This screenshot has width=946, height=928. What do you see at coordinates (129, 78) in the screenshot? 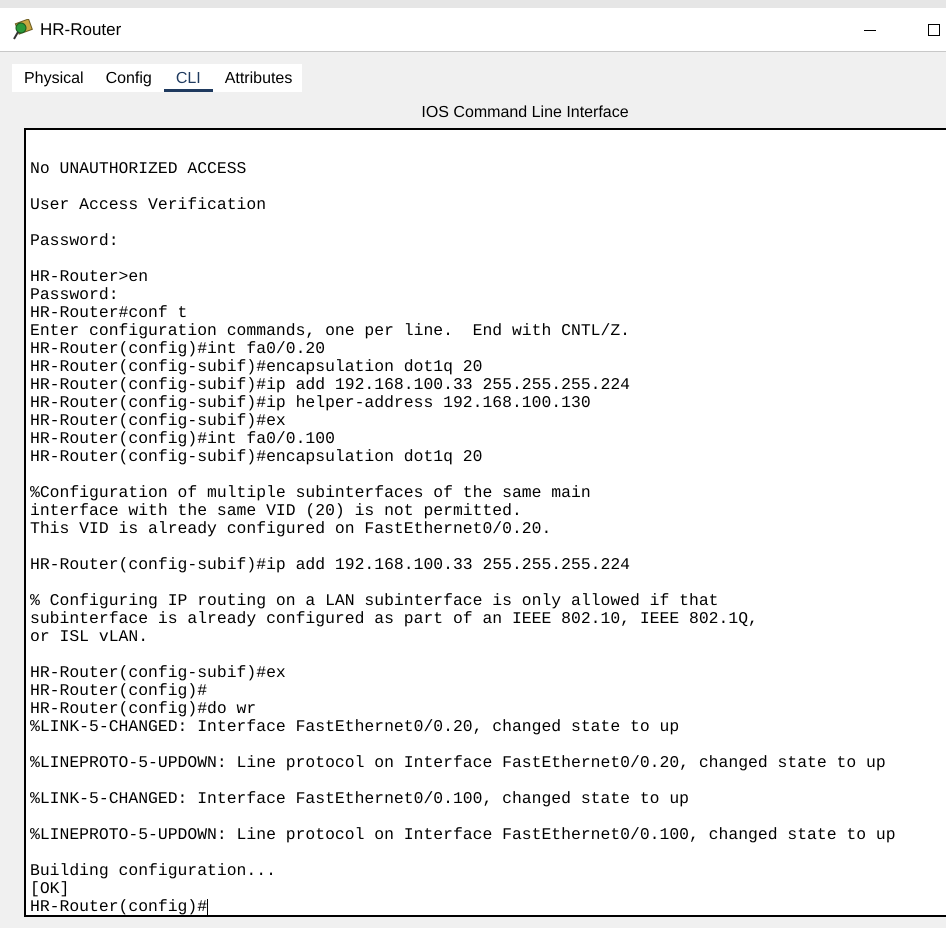
I see `tab: Config` at bounding box center [129, 78].